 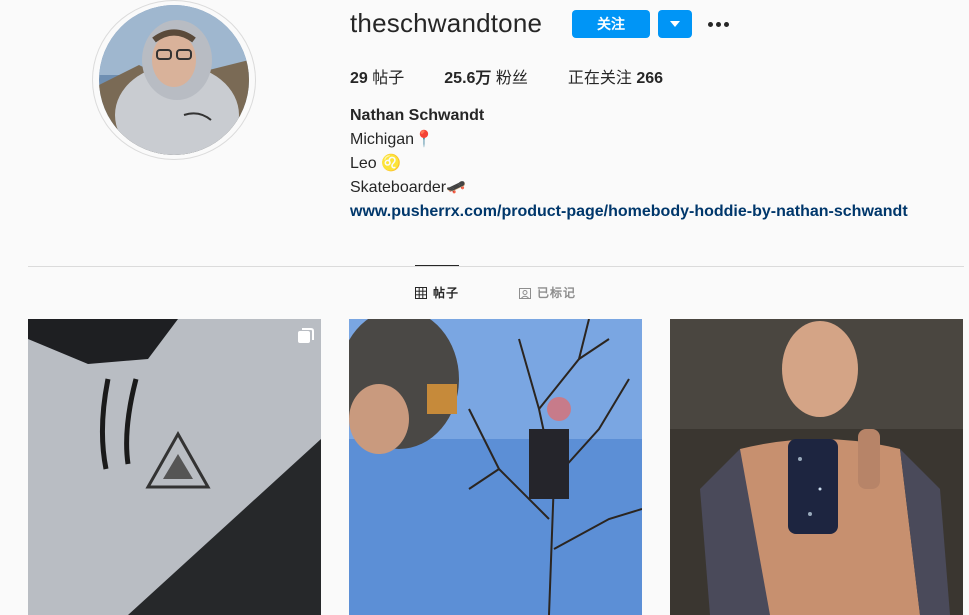 I want to click on more-options-button, so click(x=718, y=24).